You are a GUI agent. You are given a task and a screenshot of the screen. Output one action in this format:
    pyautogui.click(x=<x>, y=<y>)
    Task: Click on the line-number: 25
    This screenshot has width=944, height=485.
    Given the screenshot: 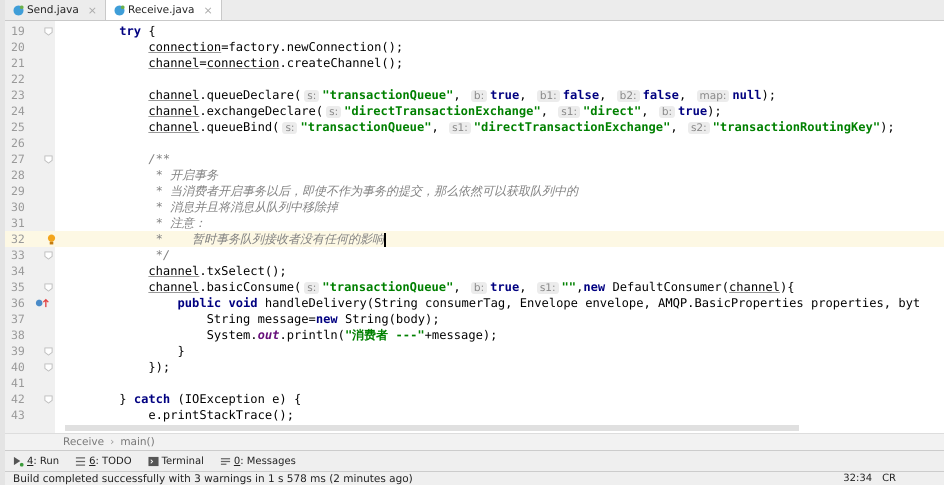 What is the action you would take?
    pyautogui.click(x=18, y=127)
    